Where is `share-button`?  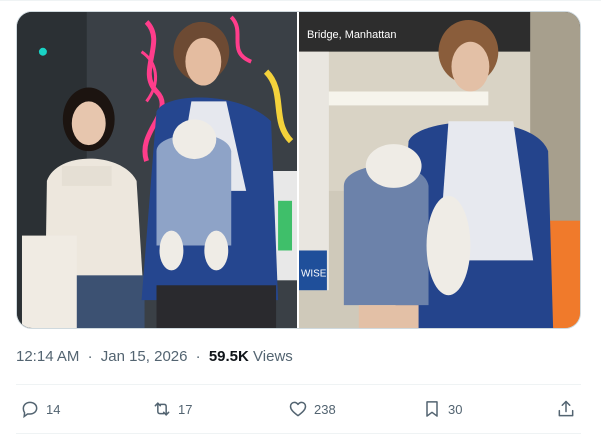 share-button is located at coordinates (566, 409).